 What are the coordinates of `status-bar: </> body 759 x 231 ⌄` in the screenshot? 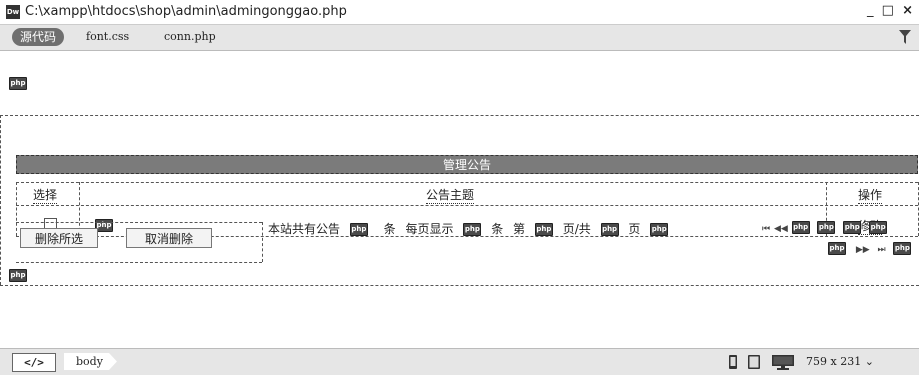 It's located at (459, 361).